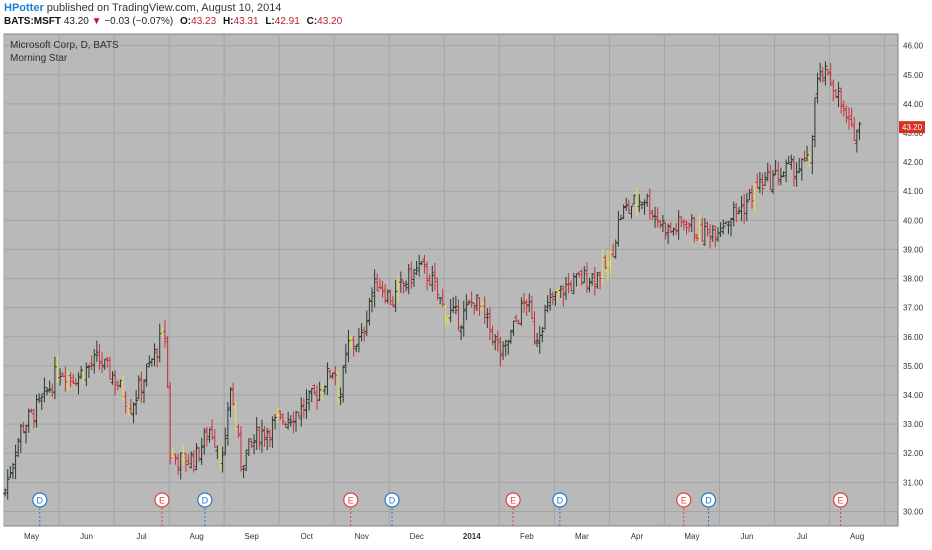 This screenshot has width=932, height=550. Describe the element at coordinates (913, 191) in the screenshot. I see `price-tick-label: 41.00` at that location.